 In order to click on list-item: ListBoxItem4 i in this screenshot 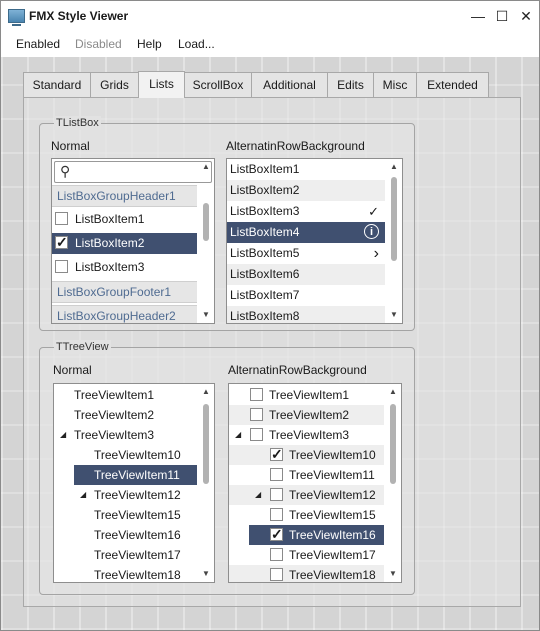, I will do `click(306, 232)`.